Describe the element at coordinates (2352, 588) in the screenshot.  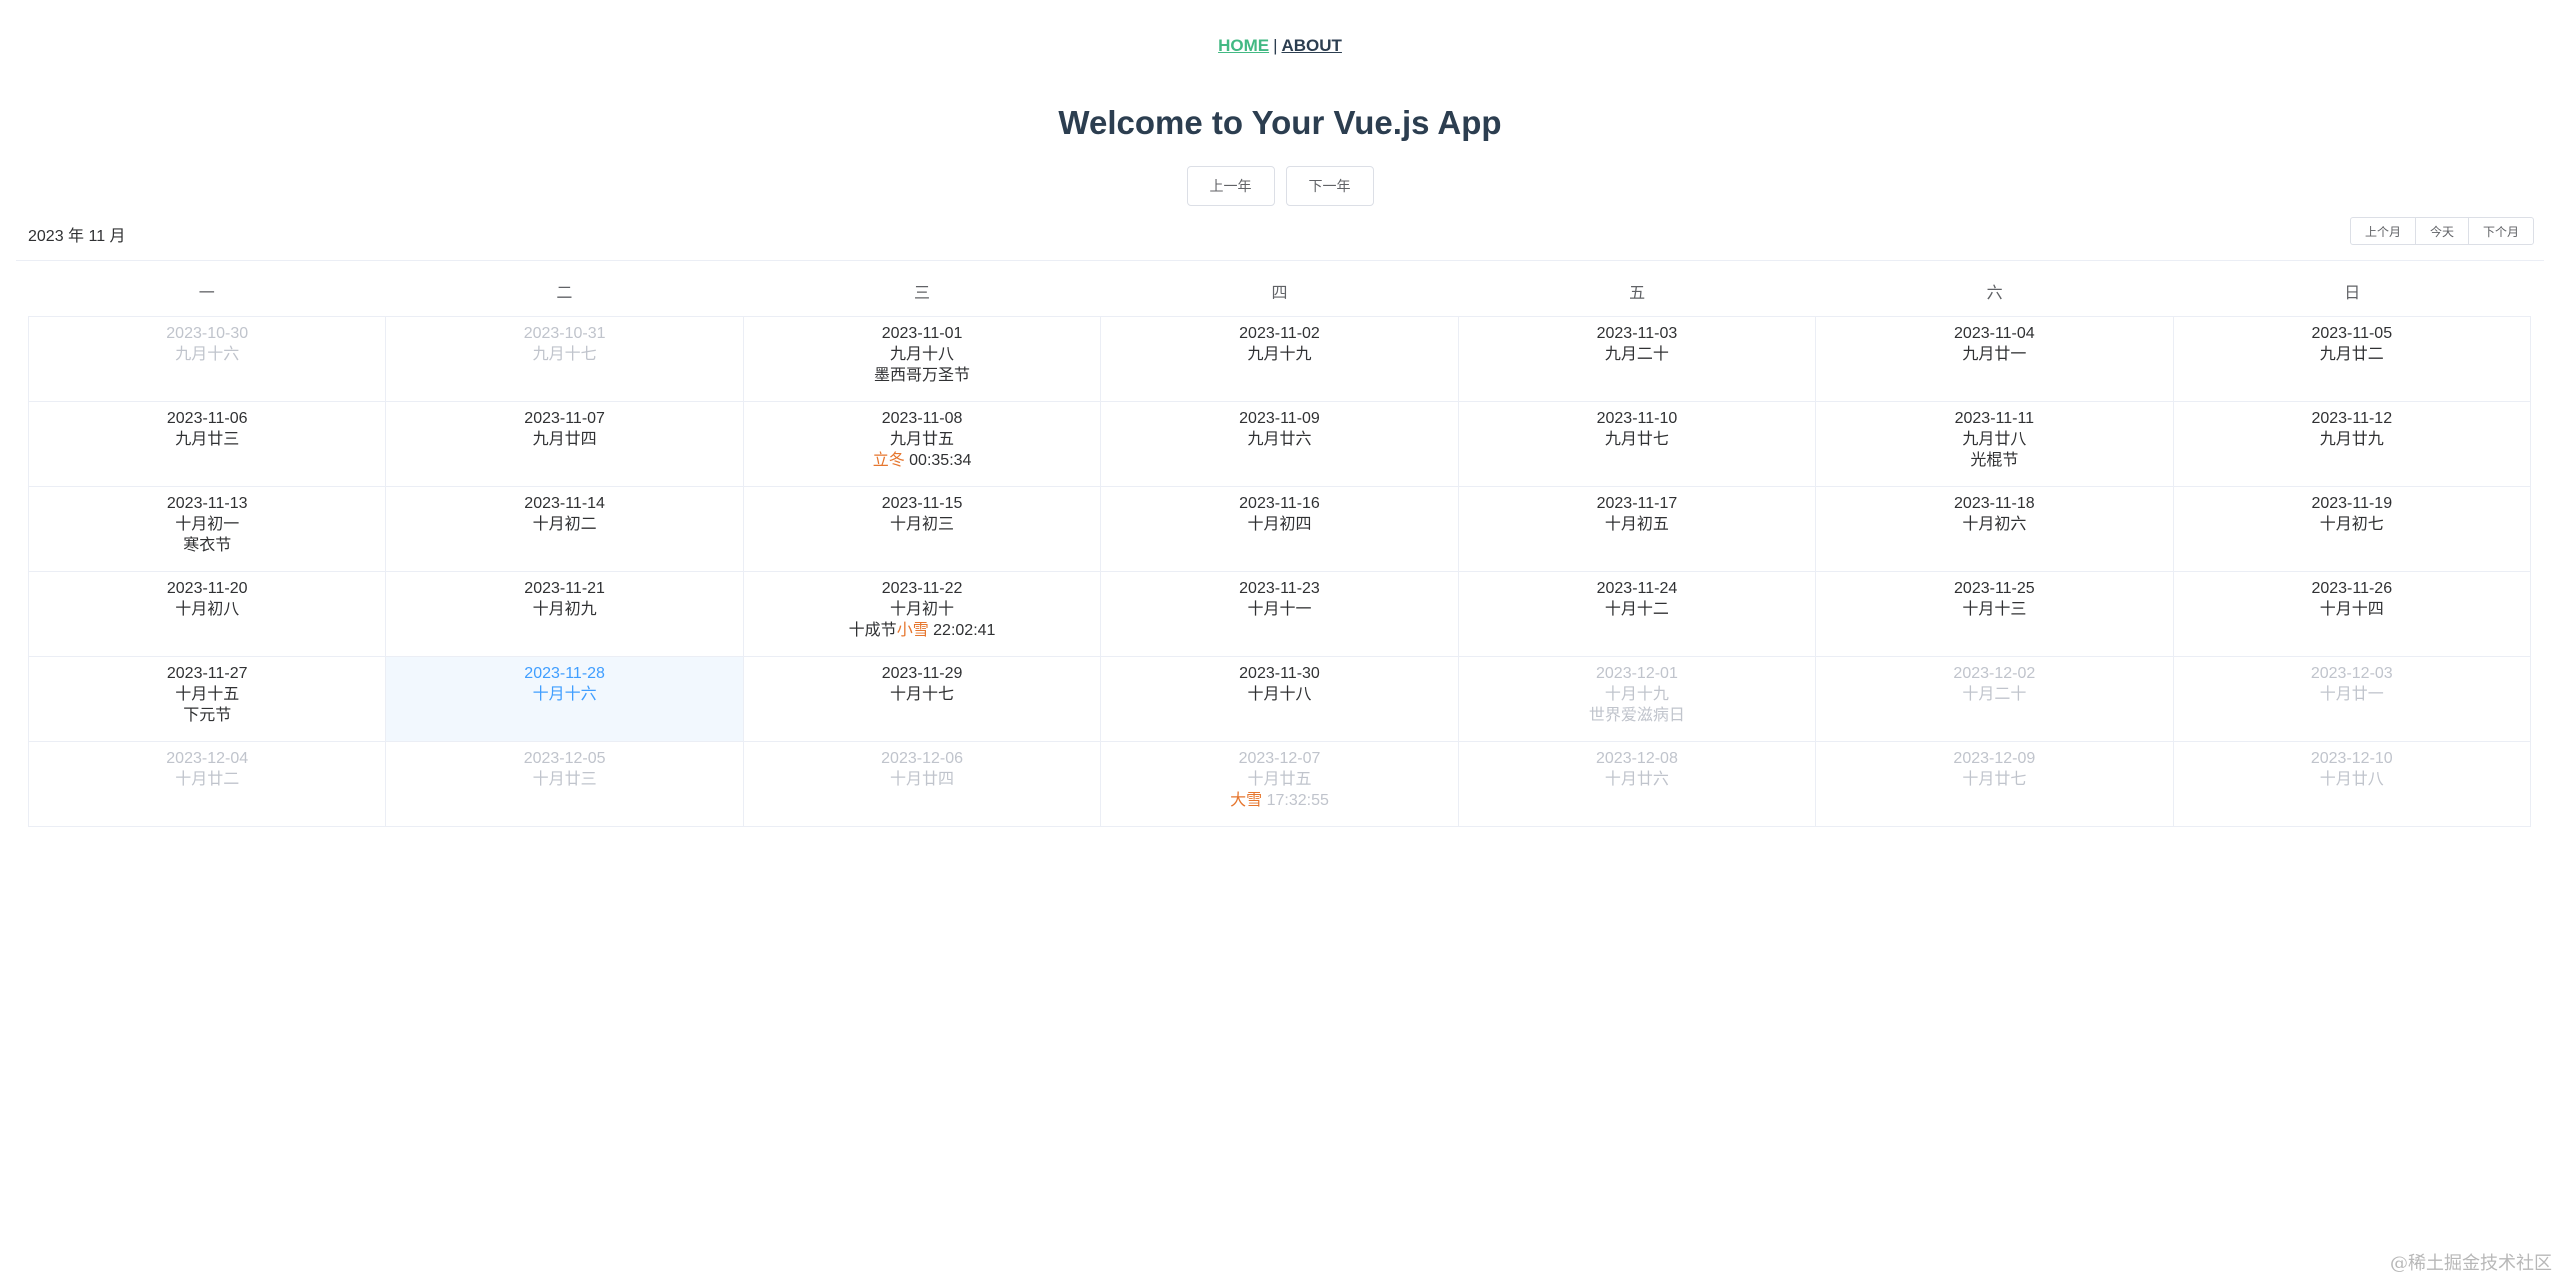
I see `day-date: 2023-11-26` at that location.